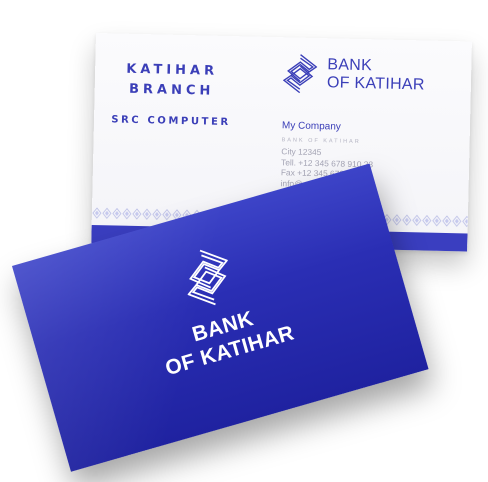 The image size is (488, 482). What do you see at coordinates (172, 70) in the screenshot?
I see `branch-title-line1: KATIHAR` at bounding box center [172, 70].